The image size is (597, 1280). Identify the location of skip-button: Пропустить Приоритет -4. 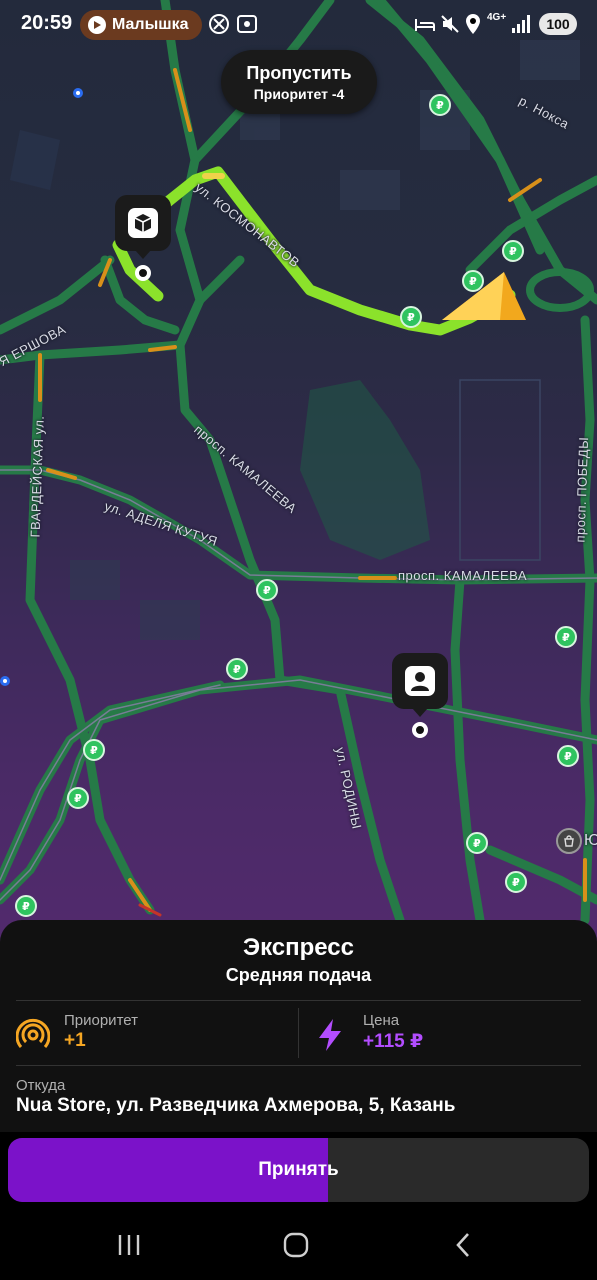
(299, 82).